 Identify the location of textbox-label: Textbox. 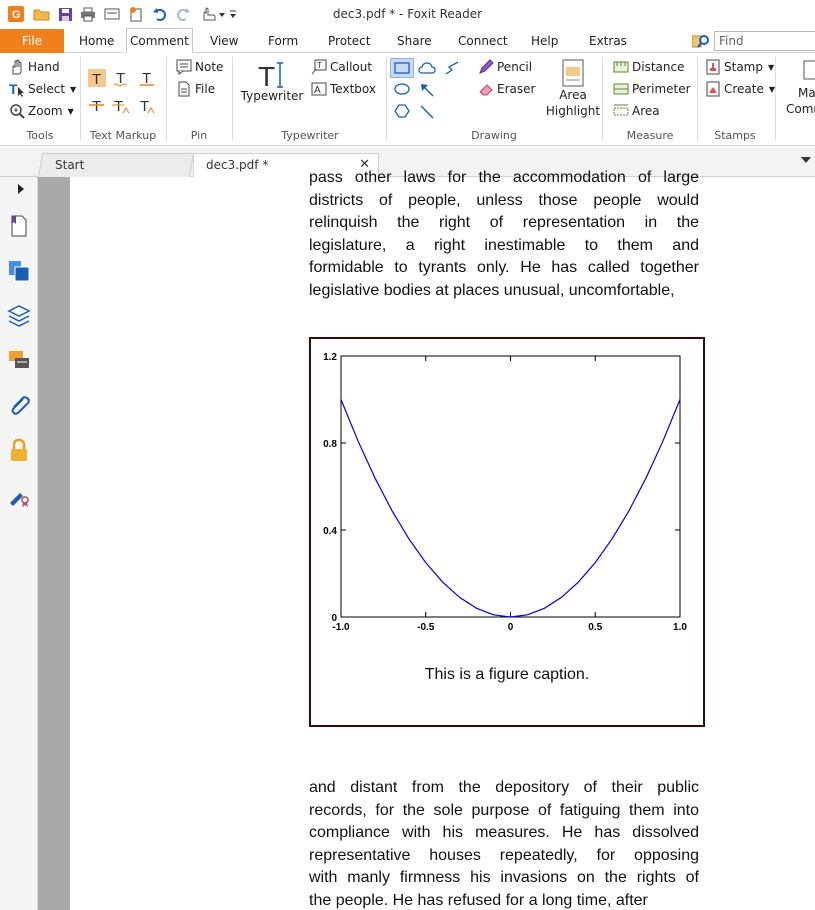
(353, 89).